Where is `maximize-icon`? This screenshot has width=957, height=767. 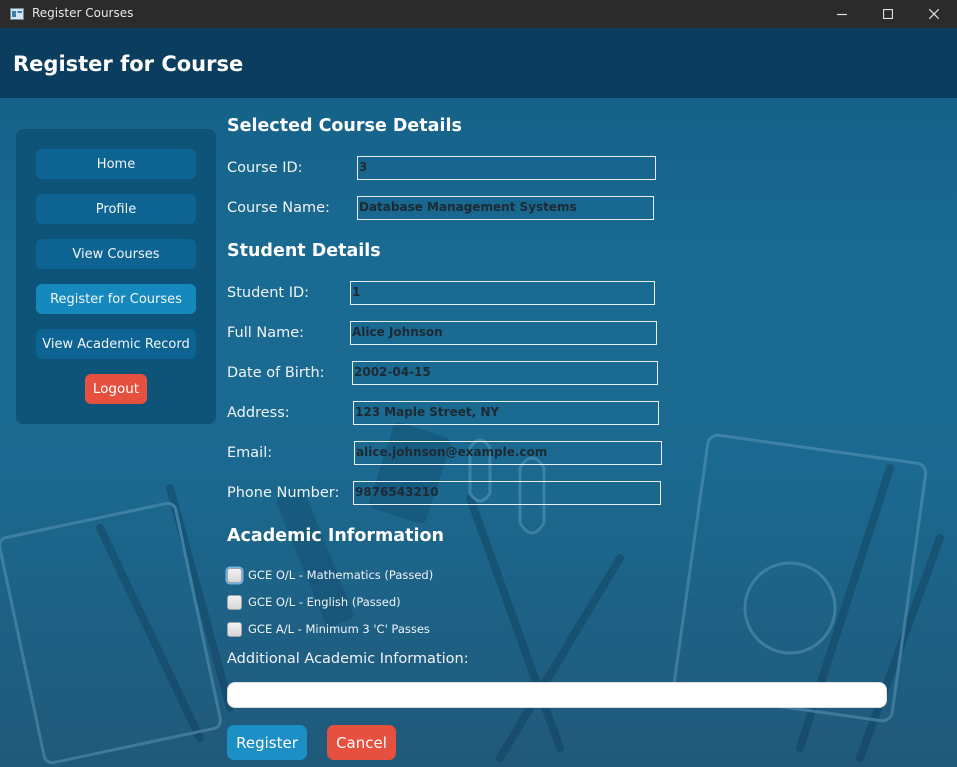 maximize-icon is located at coordinates (888, 14).